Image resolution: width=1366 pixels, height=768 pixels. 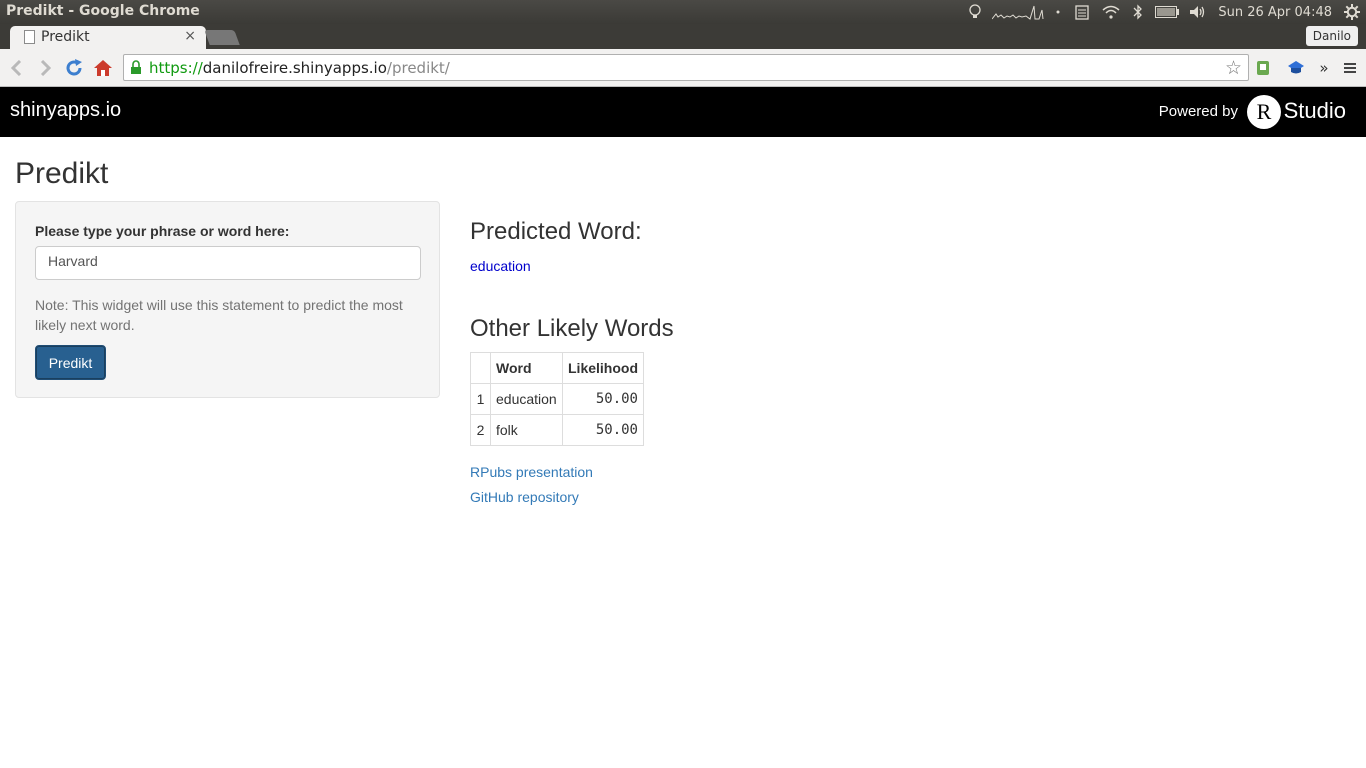 I want to click on window-title: Predikt - Google Chrome, so click(x=103, y=11).